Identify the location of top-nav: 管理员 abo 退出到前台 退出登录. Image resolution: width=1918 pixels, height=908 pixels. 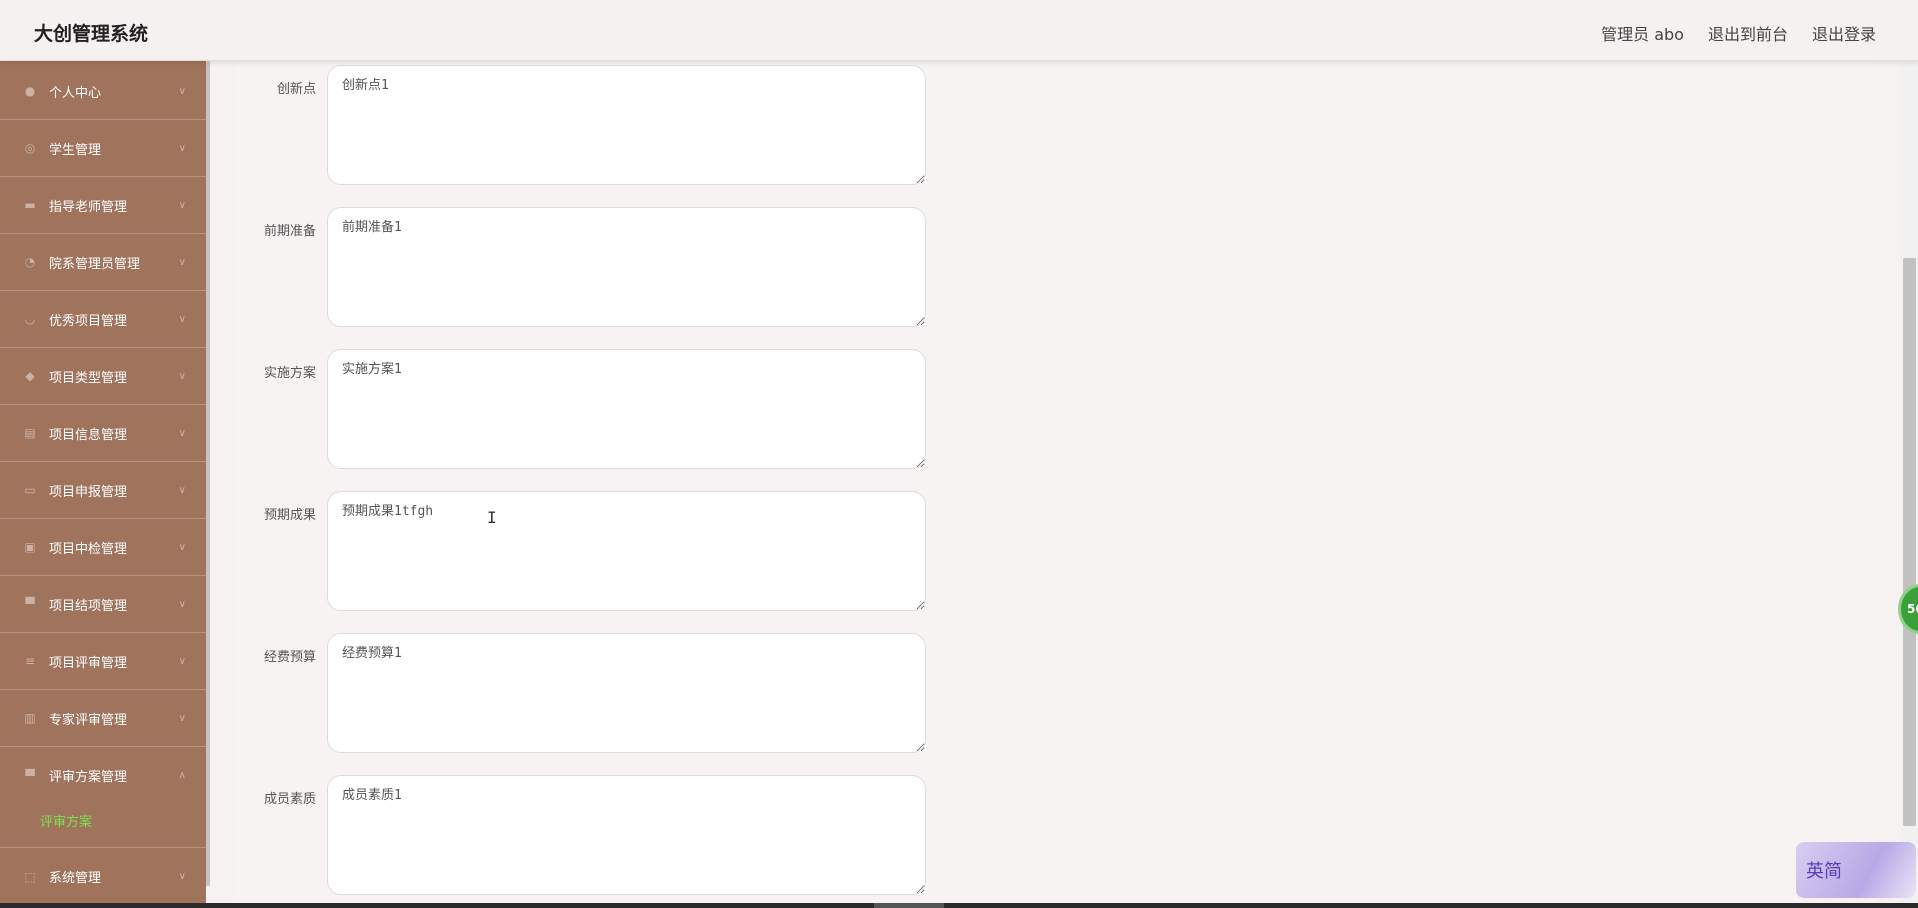
(1738, 33).